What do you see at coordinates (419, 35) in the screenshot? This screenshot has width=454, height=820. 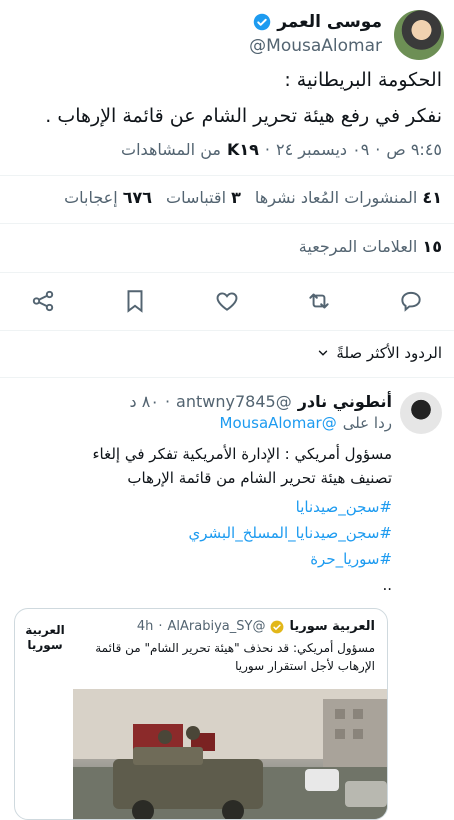 I see `author-avatar` at bounding box center [419, 35].